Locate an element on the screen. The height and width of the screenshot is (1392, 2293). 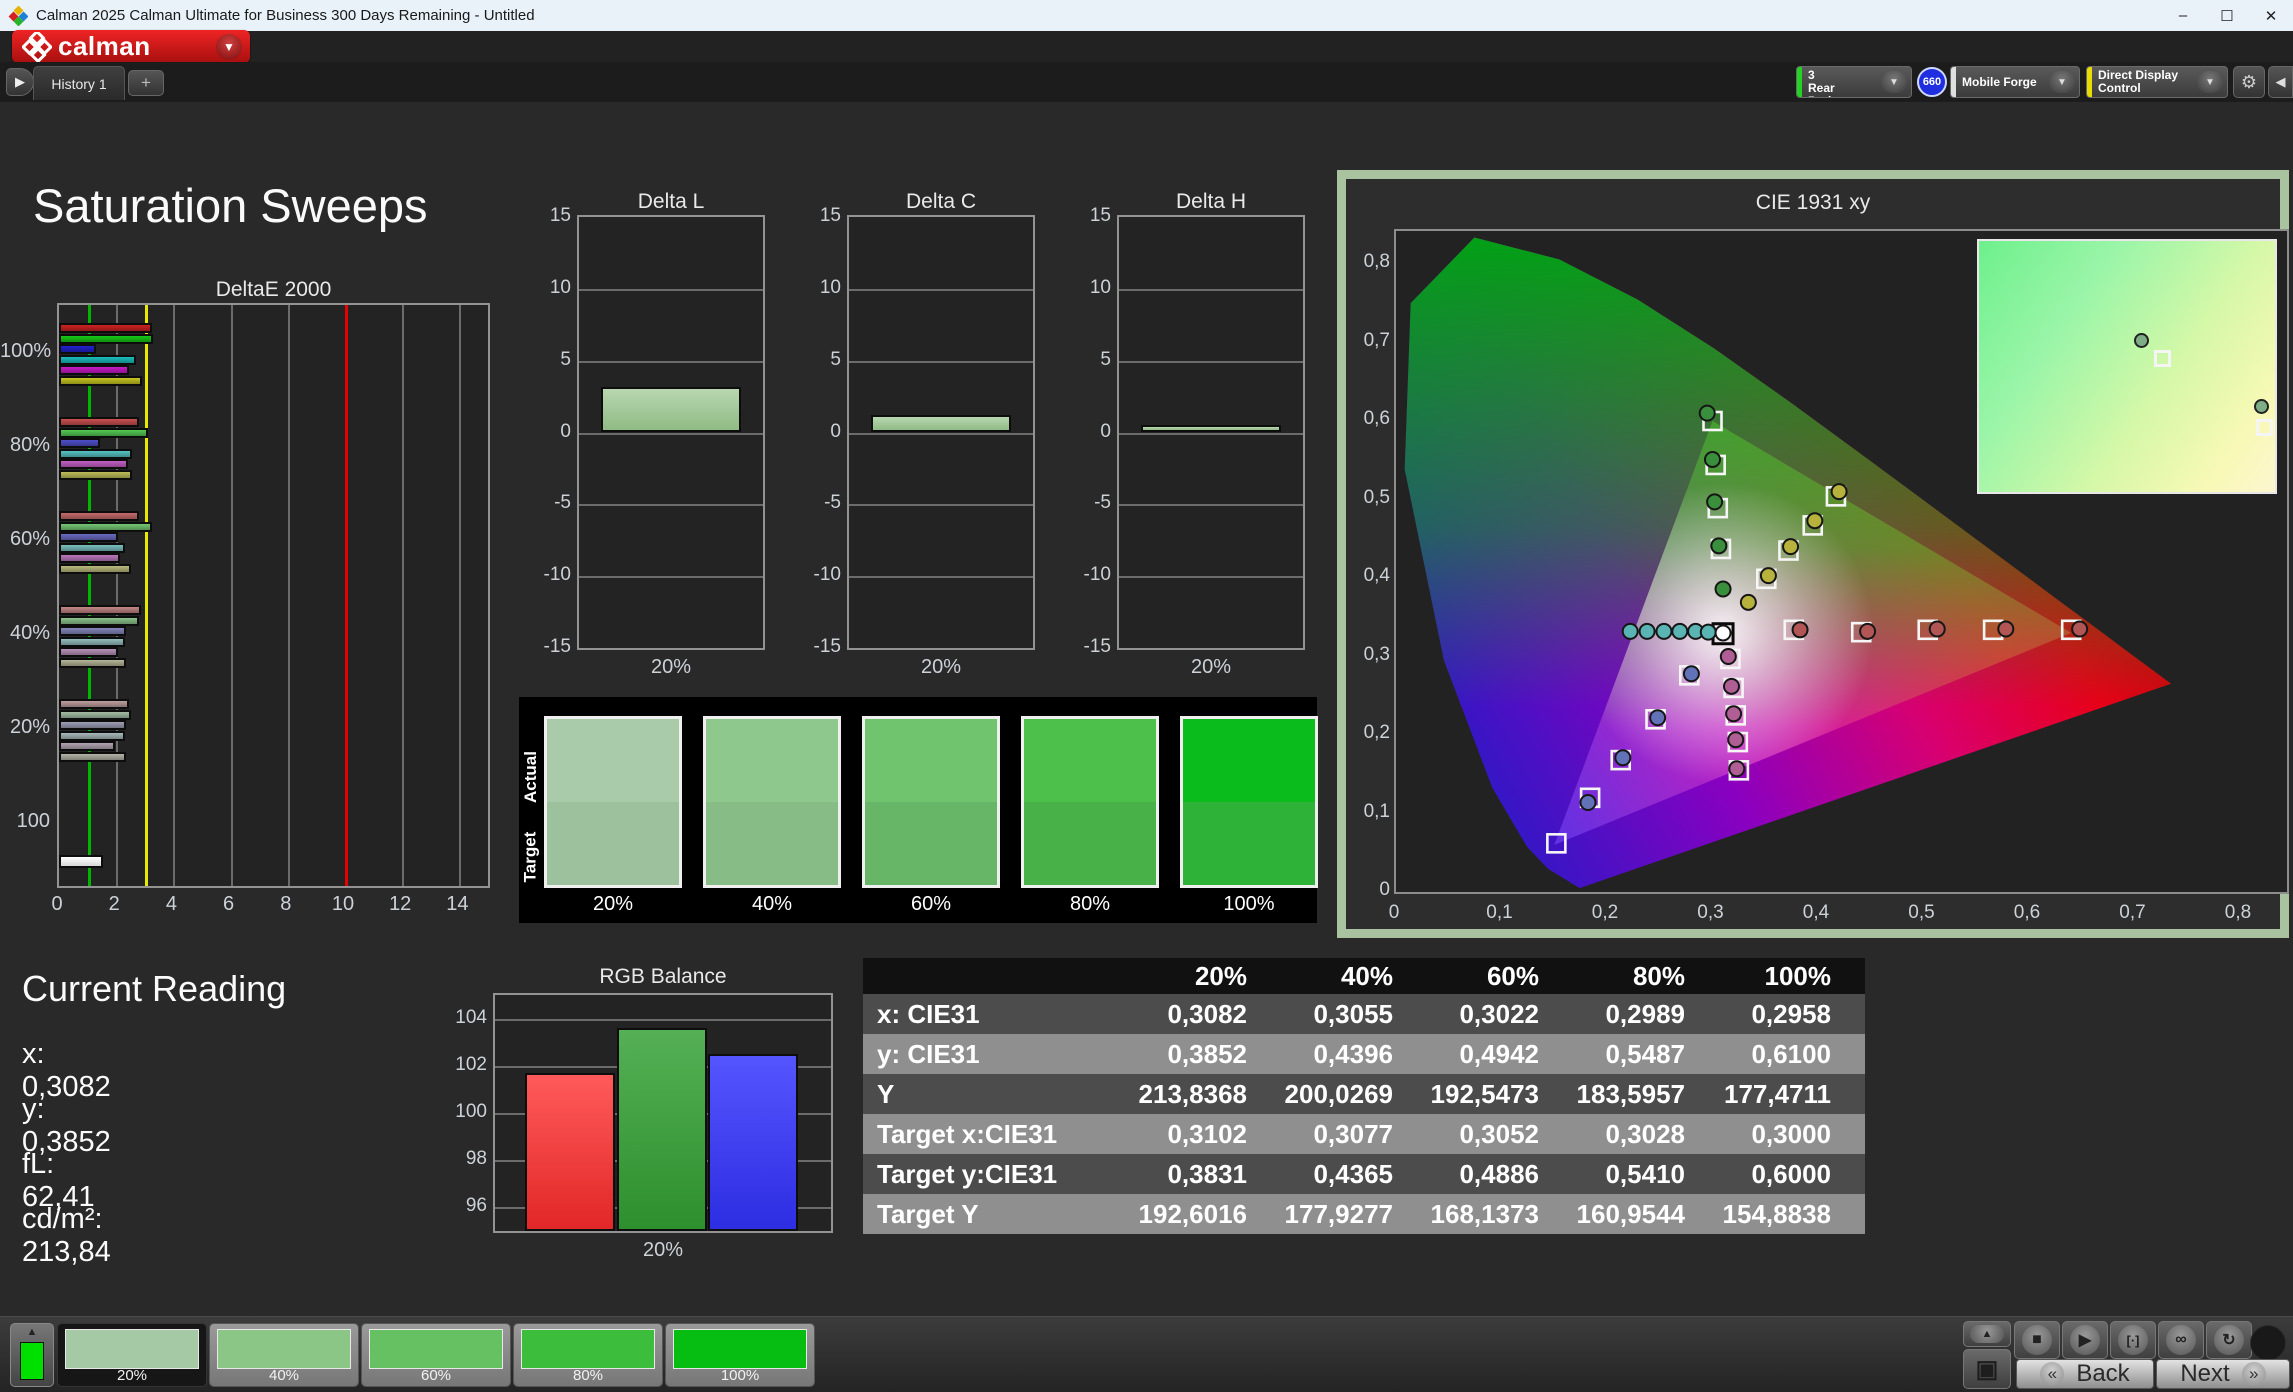
y-tick-label: 0,7 is located at coordinates (1376, 340).